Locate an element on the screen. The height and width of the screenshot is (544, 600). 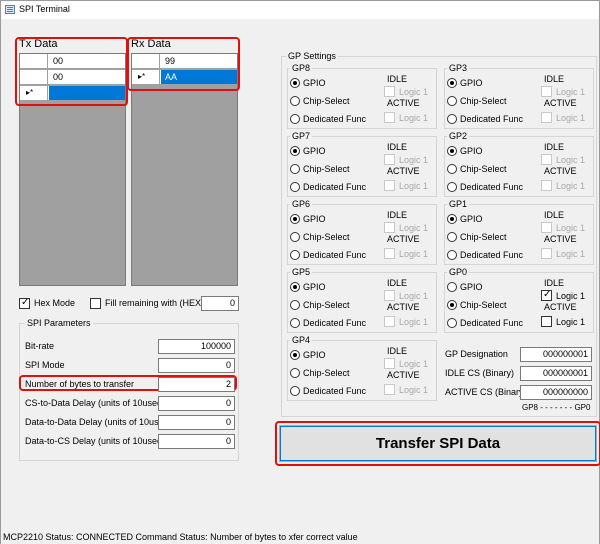
spi-param-label: Data-to-CS Delay (units of 10usec) is located at coordinates (95, 441).